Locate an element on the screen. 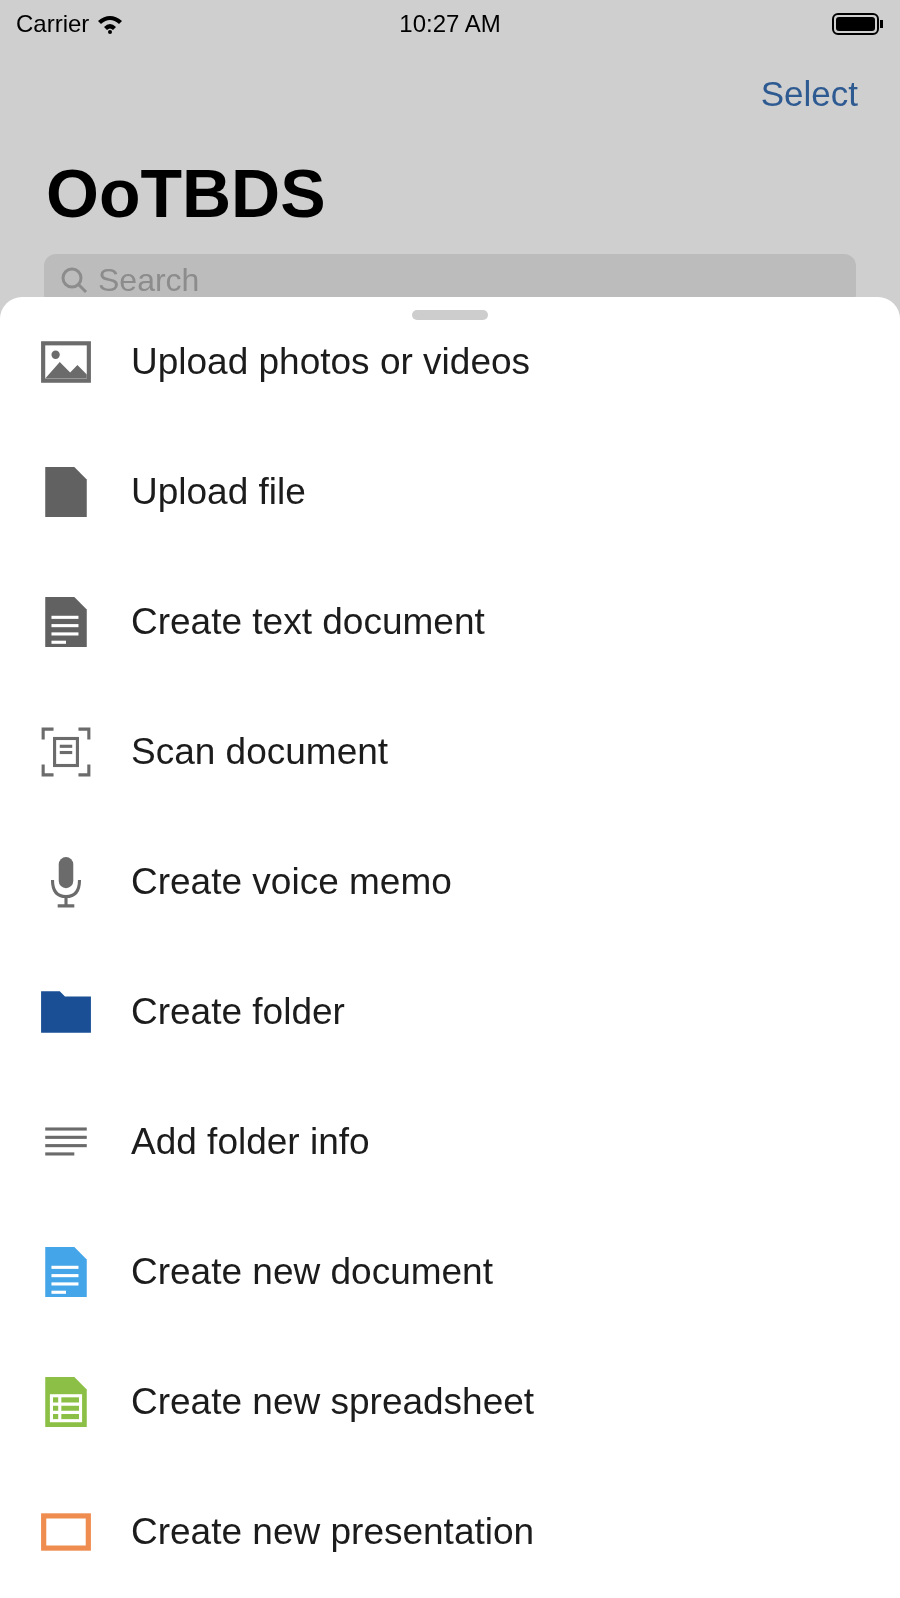  select-button: Select is located at coordinates (809, 94).